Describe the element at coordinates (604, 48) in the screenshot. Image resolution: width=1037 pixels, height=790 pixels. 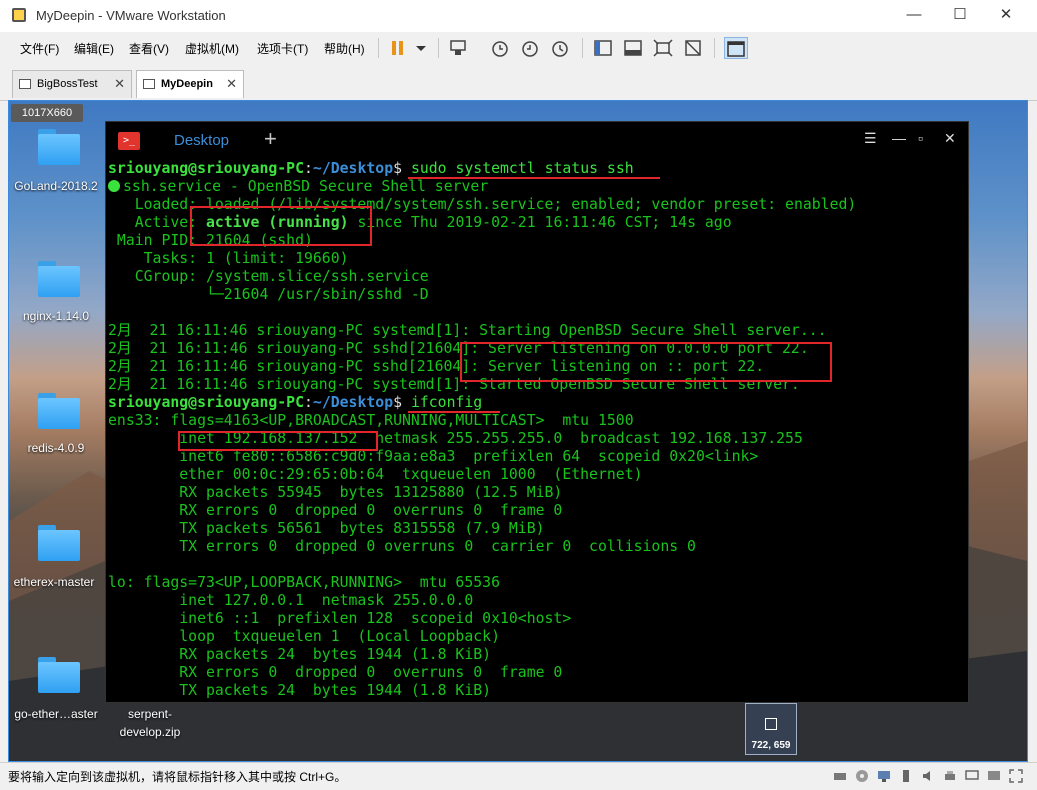
I see `show-library-icon` at that location.